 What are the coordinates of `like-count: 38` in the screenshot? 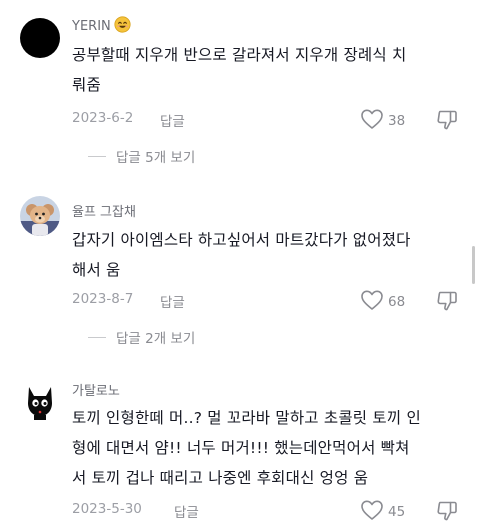 It's located at (397, 121).